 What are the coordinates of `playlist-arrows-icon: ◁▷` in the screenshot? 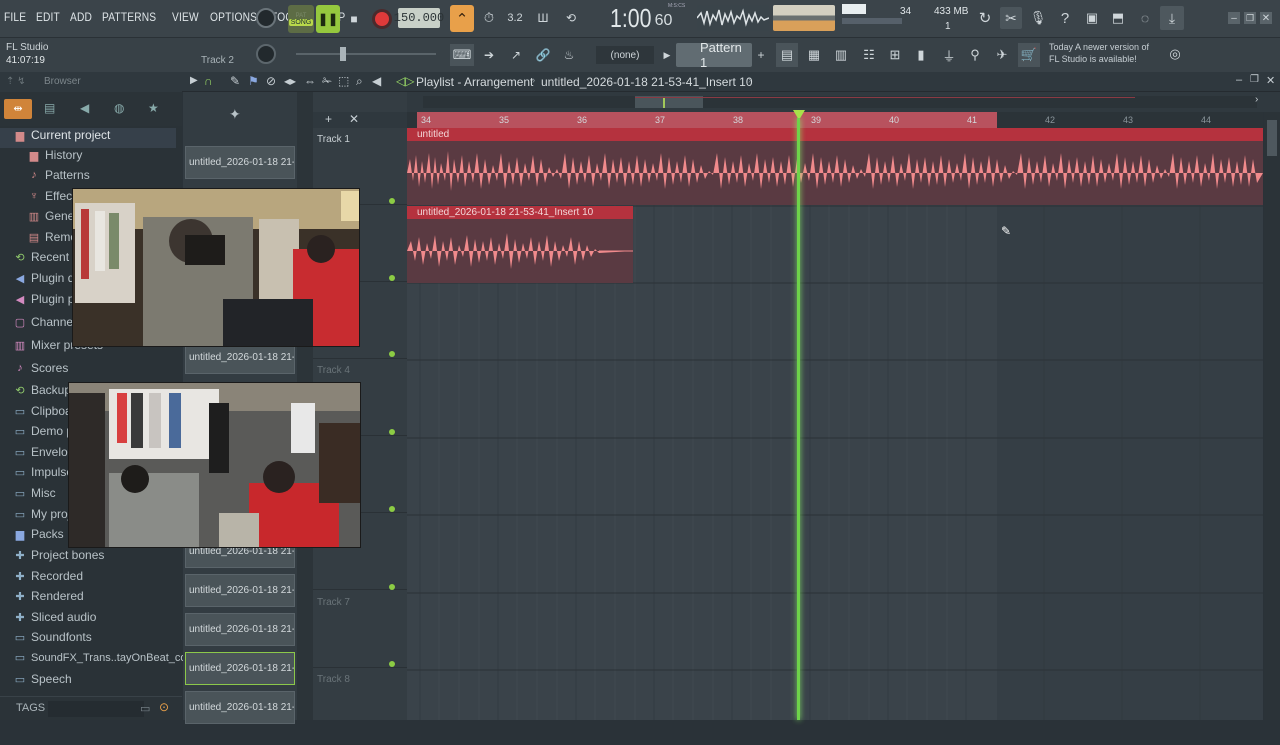 It's located at (405, 81).